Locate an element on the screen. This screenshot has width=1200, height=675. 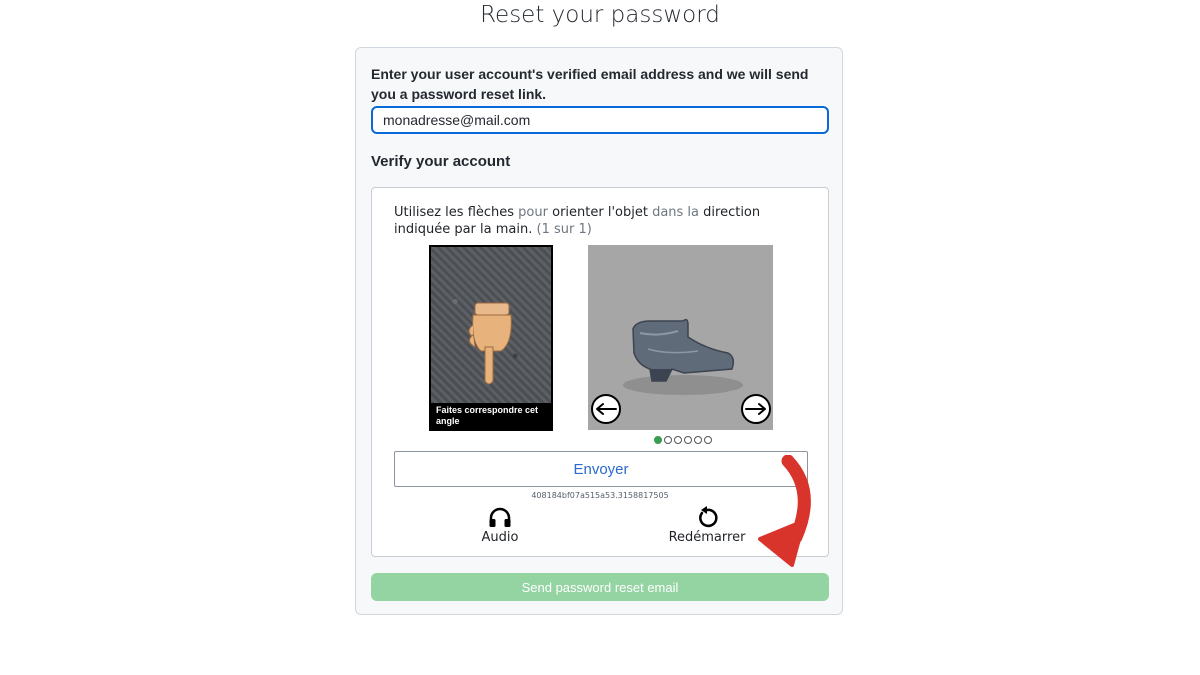
arrow-left-icon is located at coordinates (606, 409).